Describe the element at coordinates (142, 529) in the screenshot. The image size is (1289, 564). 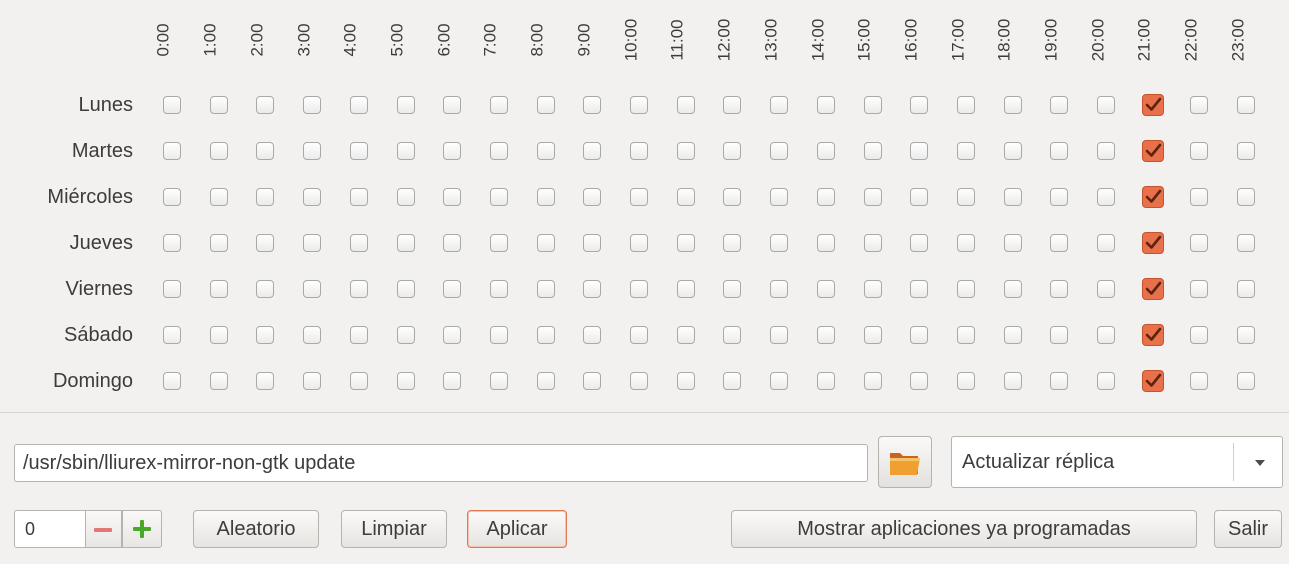
I see `spinner-increment-button` at that location.